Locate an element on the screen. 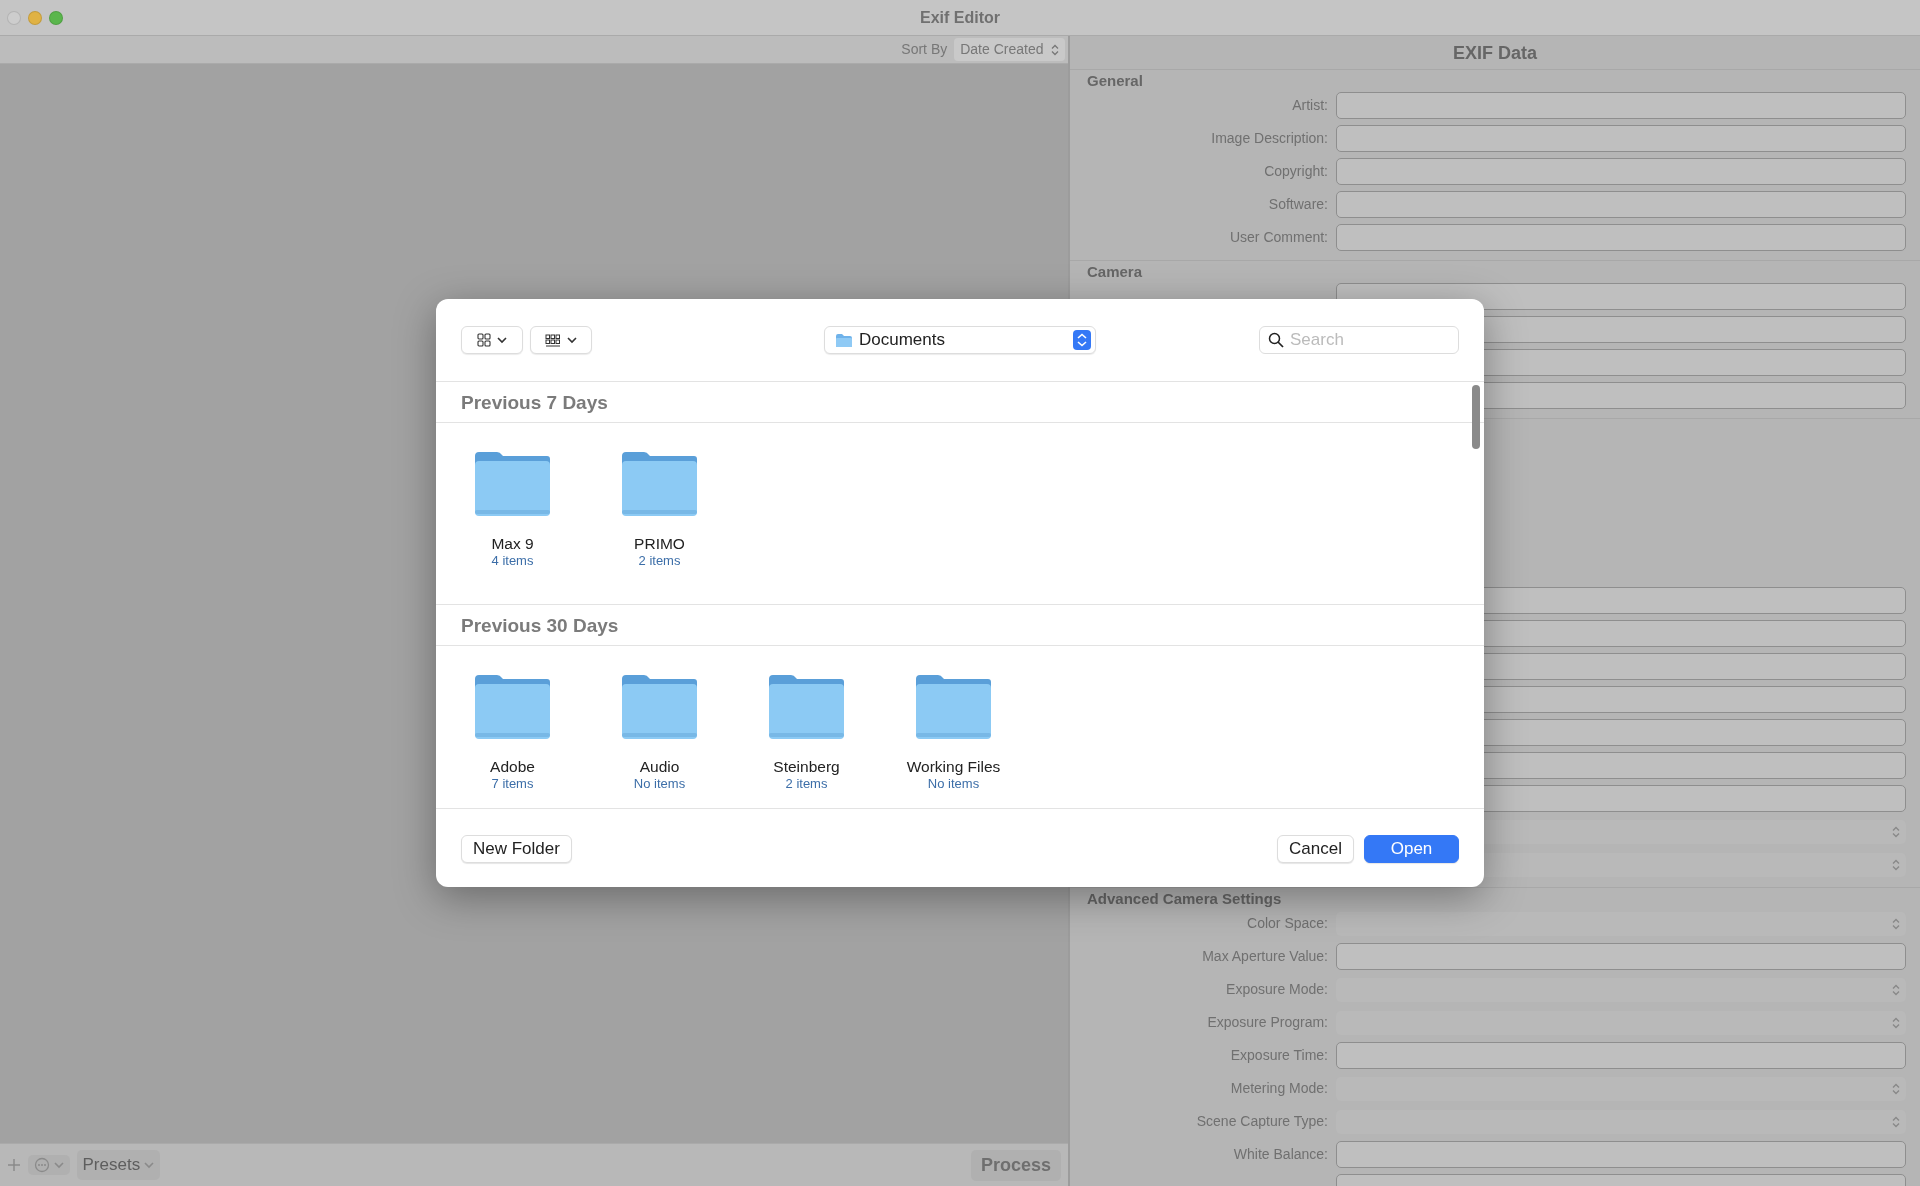  gallery-view-button is located at coordinates (561, 340).